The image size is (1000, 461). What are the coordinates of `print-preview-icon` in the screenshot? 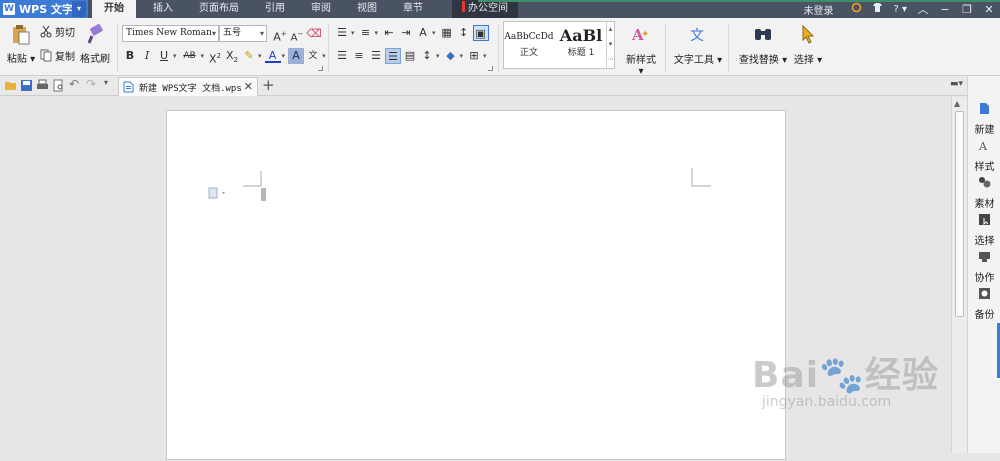 It's located at (58, 85).